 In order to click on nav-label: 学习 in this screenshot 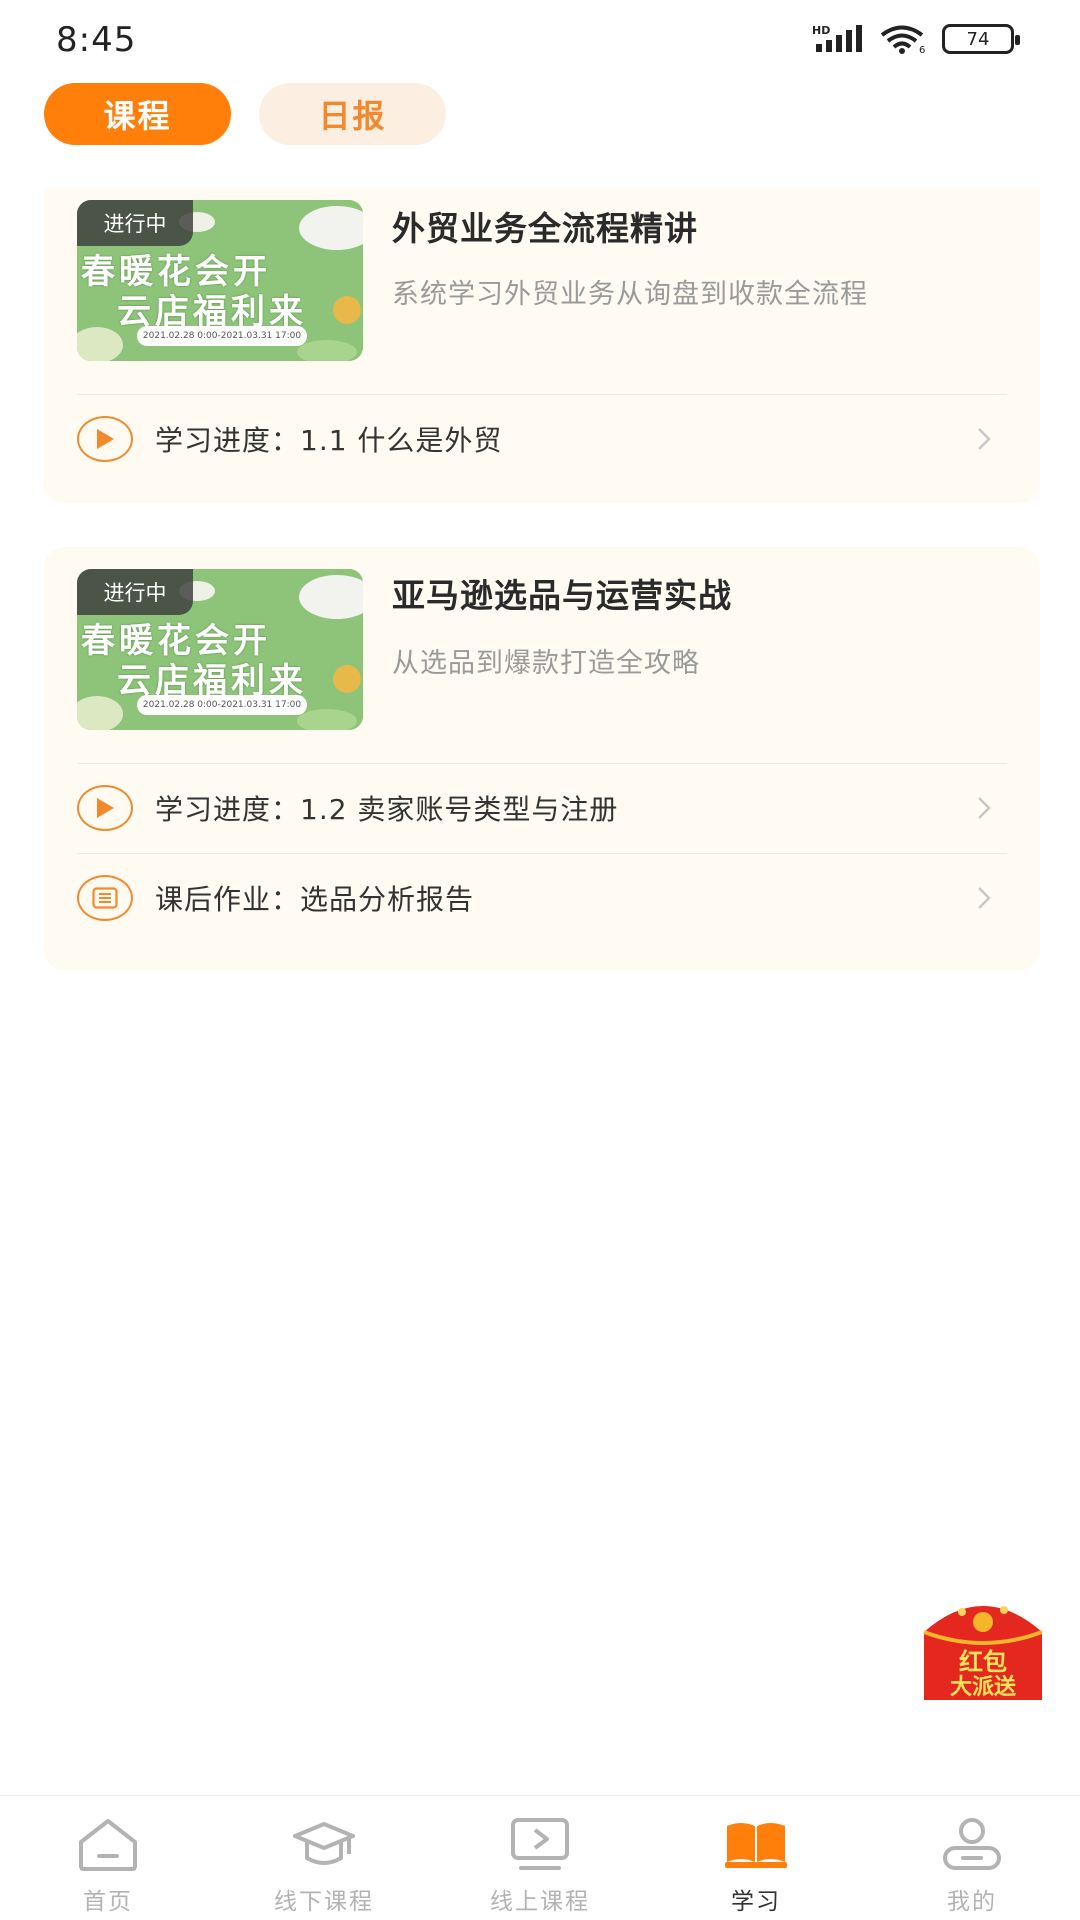, I will do `click(756, 1902)`.